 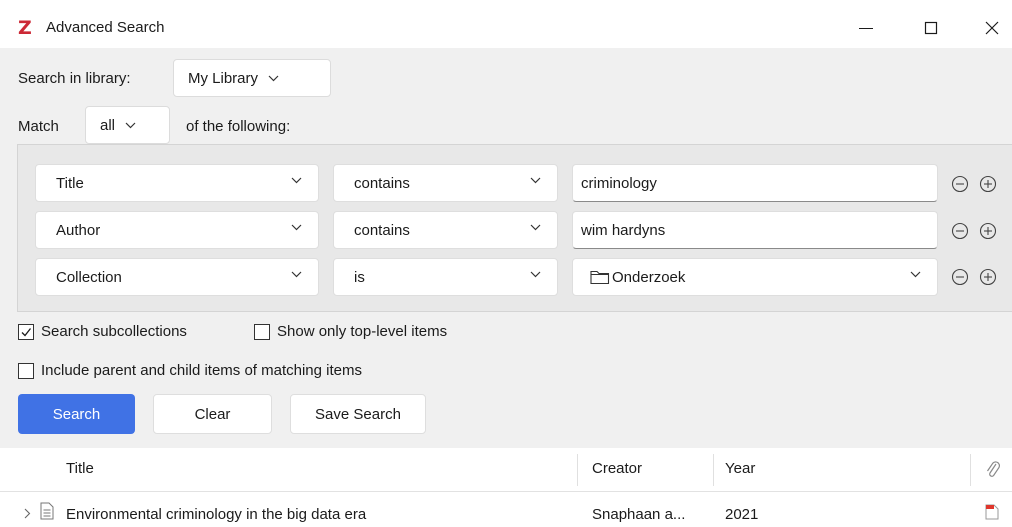 I want to click on results-header: Title Creator Year, so click(x=506, y=470).